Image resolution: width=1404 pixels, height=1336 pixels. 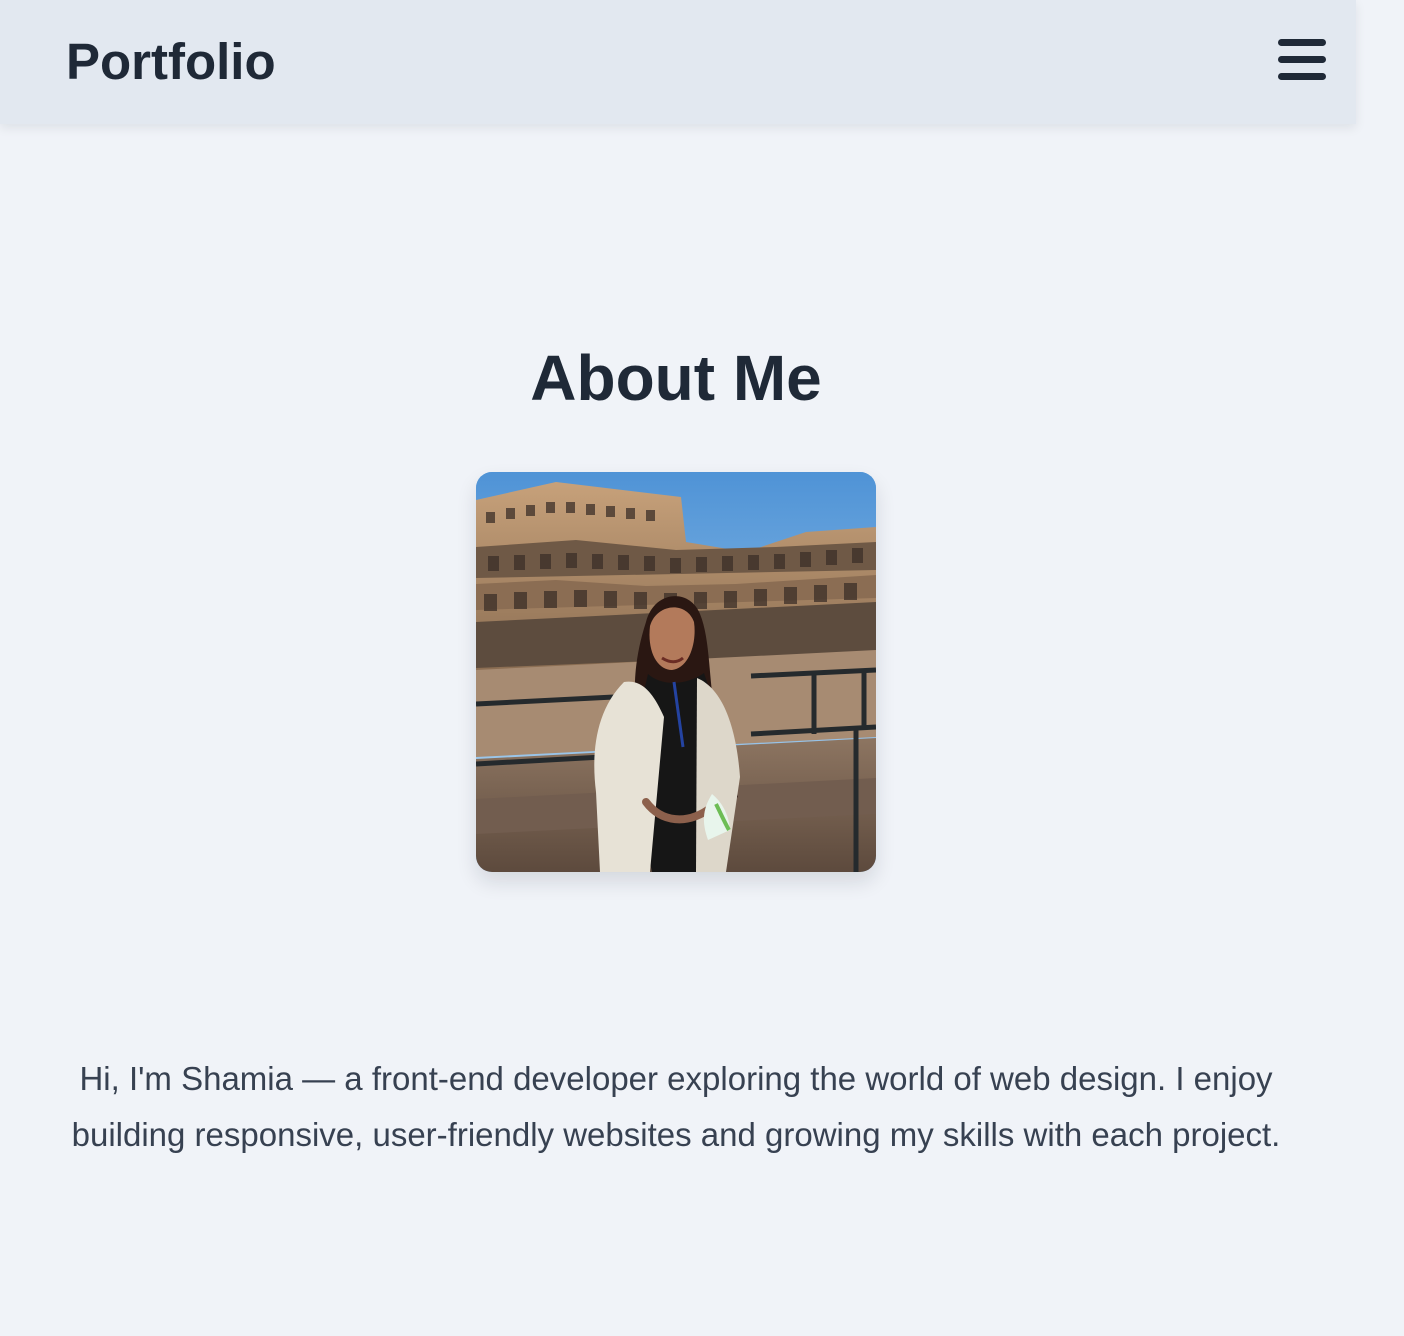 I want to click on profile-photo-image, so click(x=676, y=672).